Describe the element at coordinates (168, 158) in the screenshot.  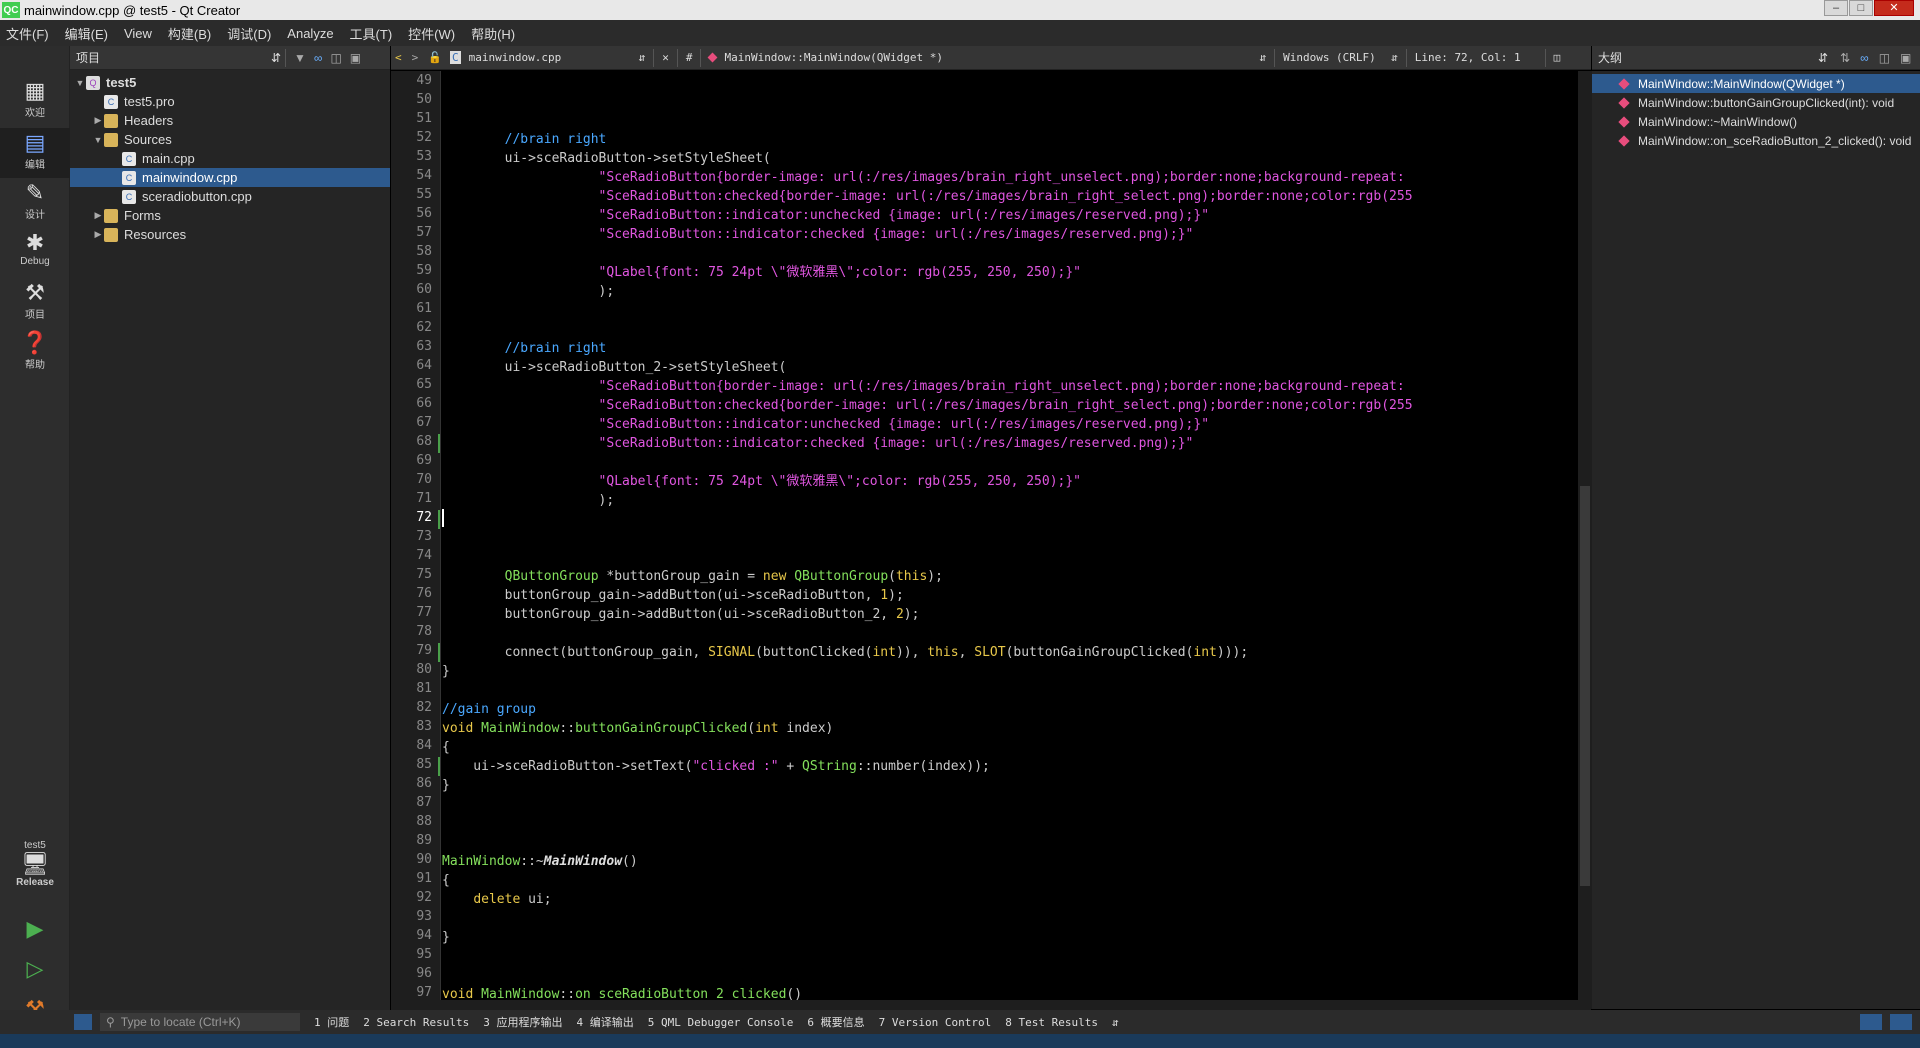
I see `tree-item-label: main.cpp` at that location.